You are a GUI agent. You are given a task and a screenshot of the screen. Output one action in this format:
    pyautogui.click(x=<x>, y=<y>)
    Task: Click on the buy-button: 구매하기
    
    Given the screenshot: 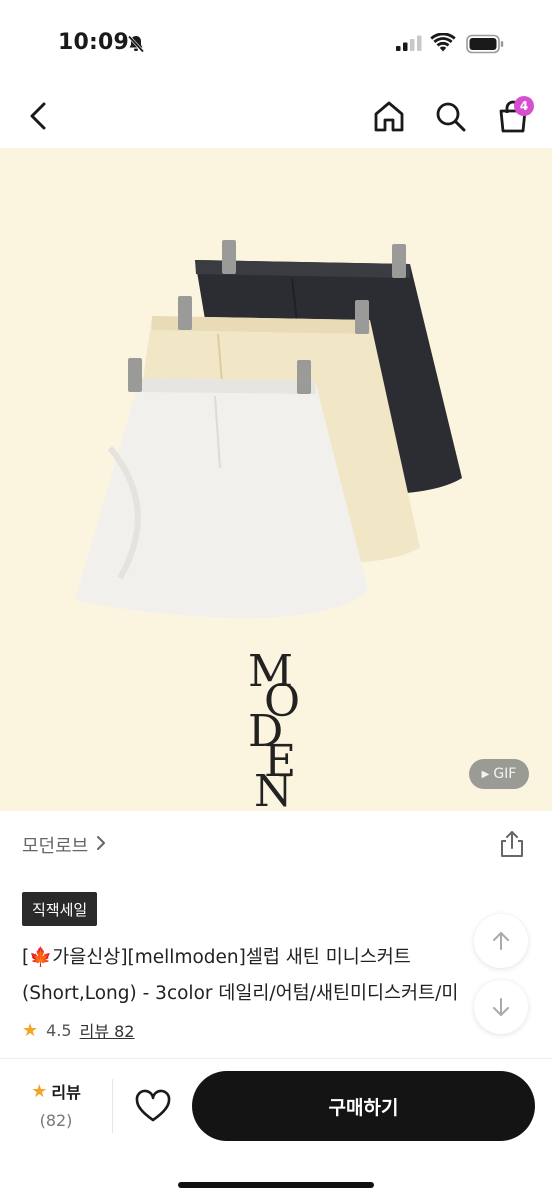 What is the action you would take?
    pyautogui.click(x=363, y=1106)
    